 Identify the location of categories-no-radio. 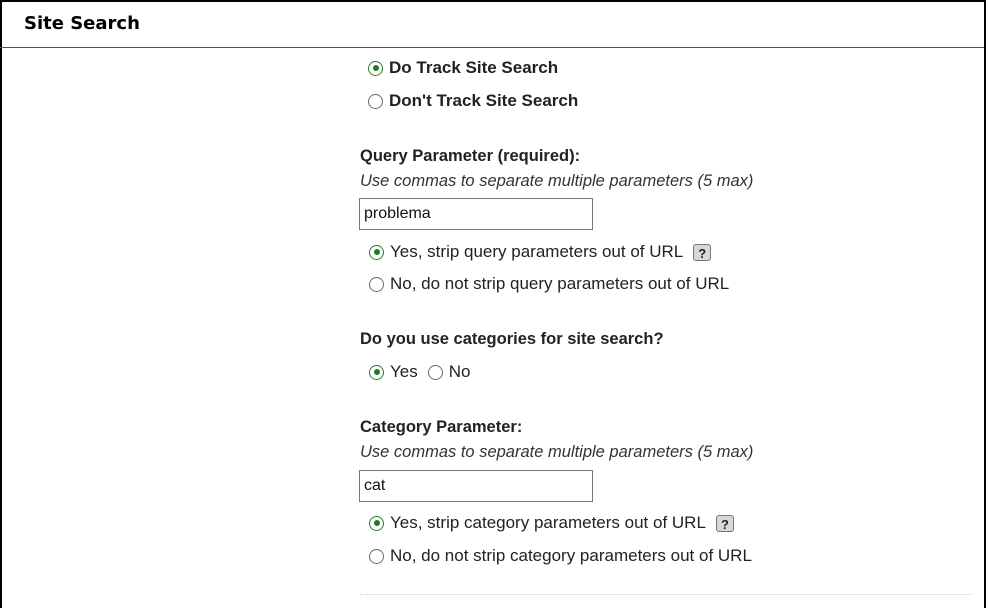
(435, 372).